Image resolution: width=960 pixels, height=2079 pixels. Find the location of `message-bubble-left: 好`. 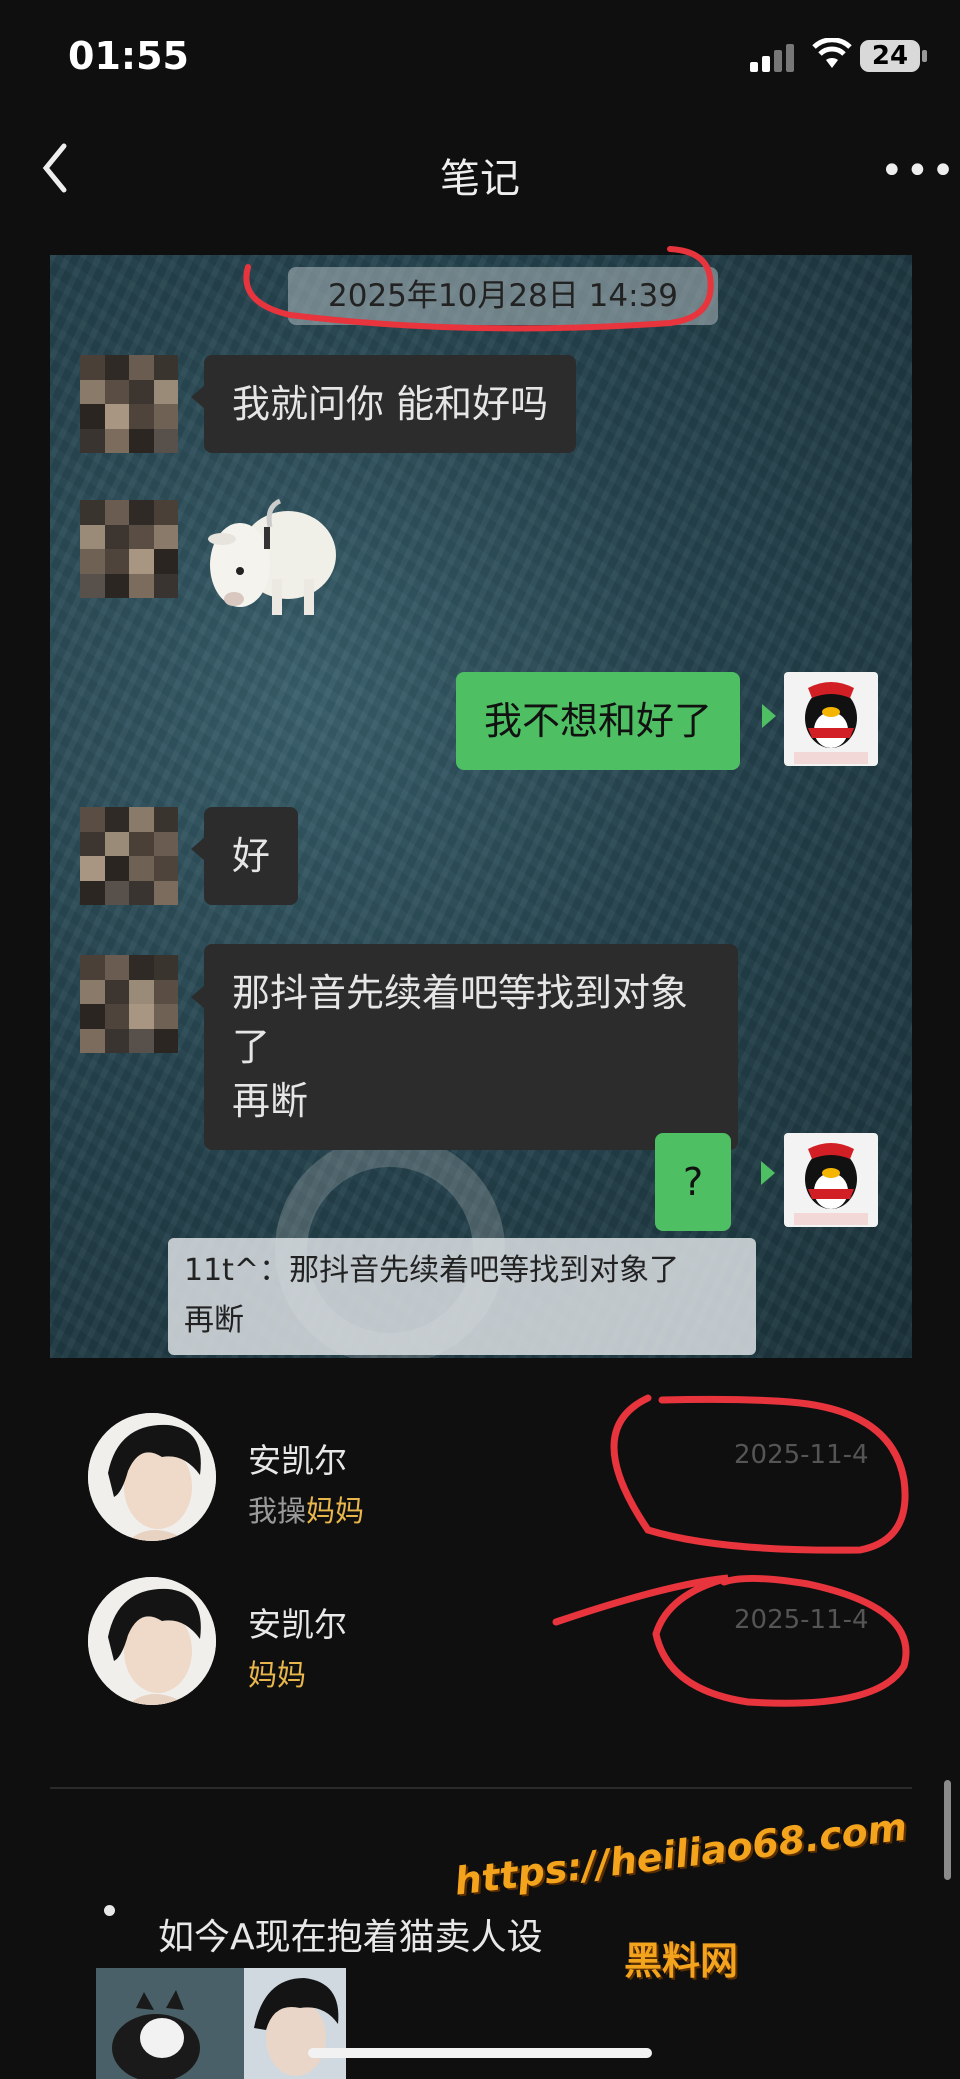

message-bubble-left: 好 is located at coordinates (251, 856).